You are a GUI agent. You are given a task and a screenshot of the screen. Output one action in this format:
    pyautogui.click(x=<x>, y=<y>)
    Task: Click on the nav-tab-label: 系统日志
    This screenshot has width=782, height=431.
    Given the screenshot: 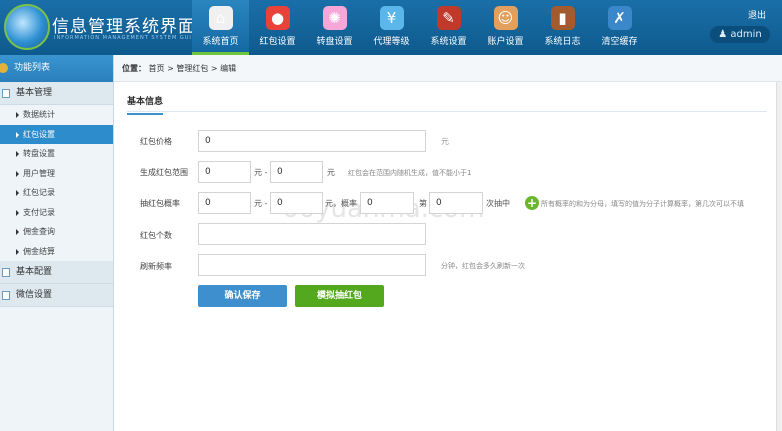 What is the action you would take?
    pyautogui.click(x=562, y=42)
    